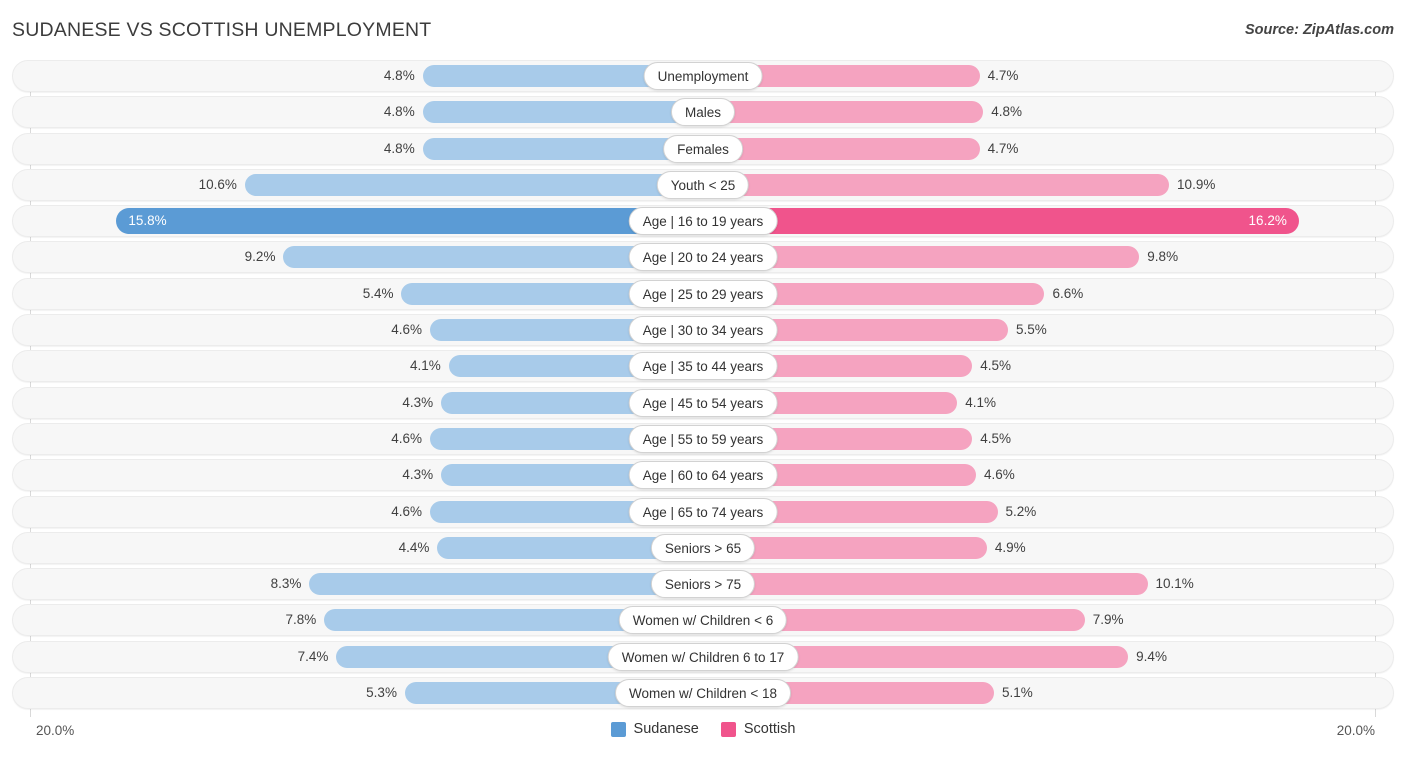 Image resolution: width=1406 pixels, height=757 pixels. I want to click on category-label: Women w/ Children < 18, so click(703, 693).